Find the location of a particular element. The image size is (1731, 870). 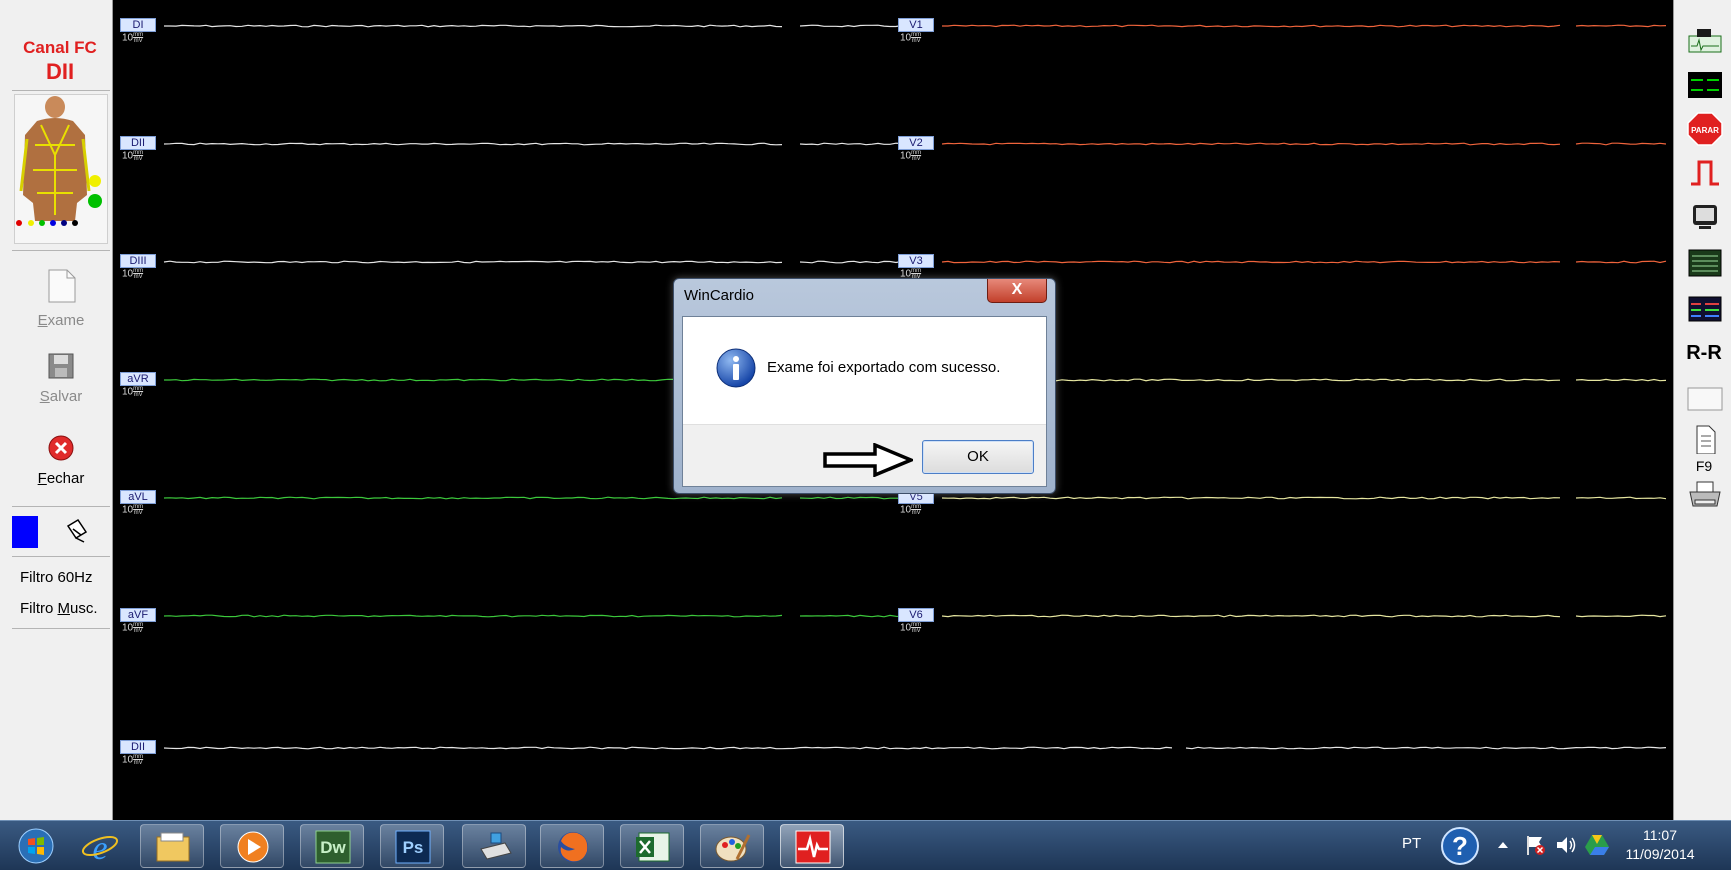

lead-label-v2: V2 is located at coordinates (916, 143).